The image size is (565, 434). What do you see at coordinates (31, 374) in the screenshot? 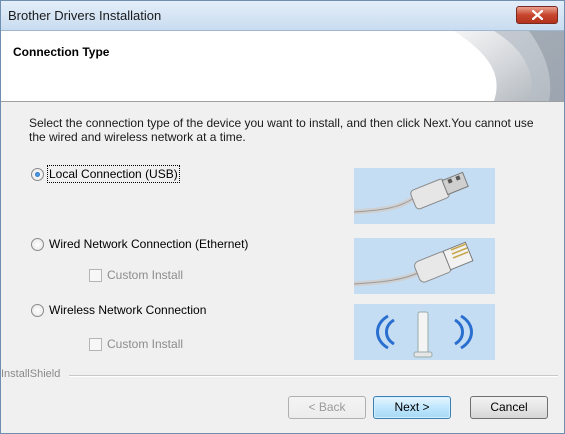
I see `installshield-label: InstallShield` at bounding box center [31, 374].